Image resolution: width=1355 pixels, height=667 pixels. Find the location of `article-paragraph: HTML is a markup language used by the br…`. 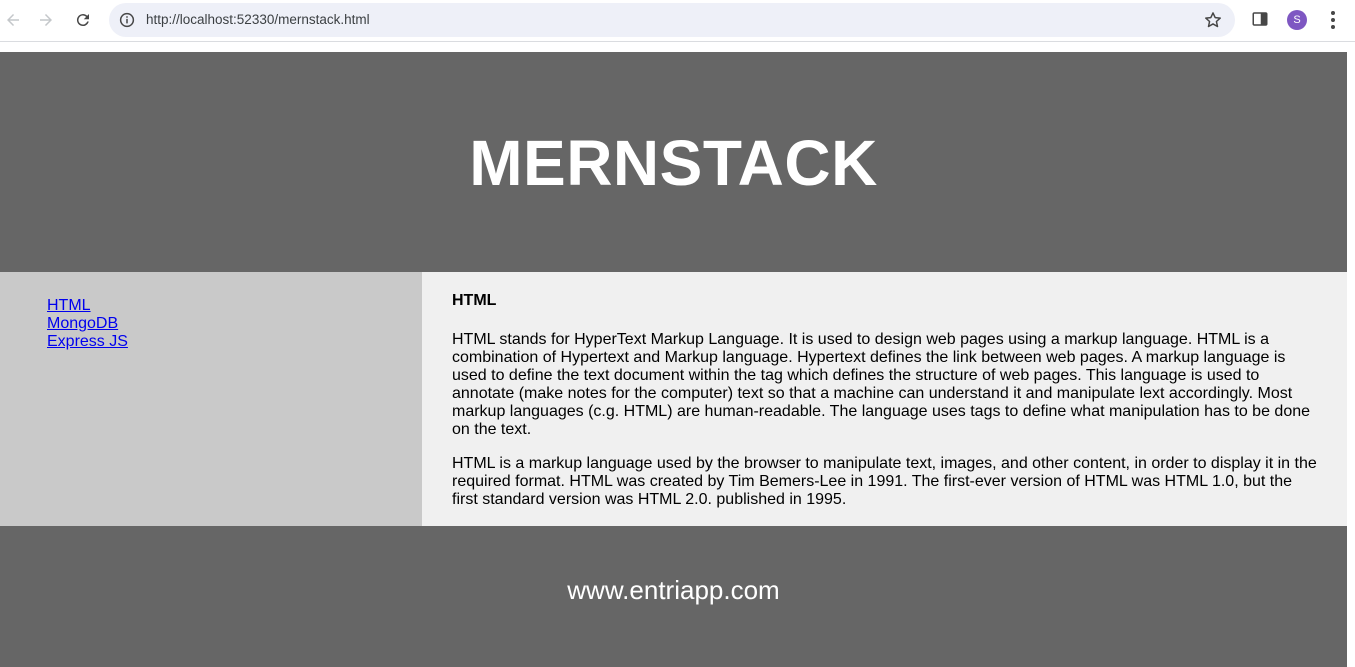

article-paragraph: HTML is a markup language used by the br… is located at coordinates (884, 481).